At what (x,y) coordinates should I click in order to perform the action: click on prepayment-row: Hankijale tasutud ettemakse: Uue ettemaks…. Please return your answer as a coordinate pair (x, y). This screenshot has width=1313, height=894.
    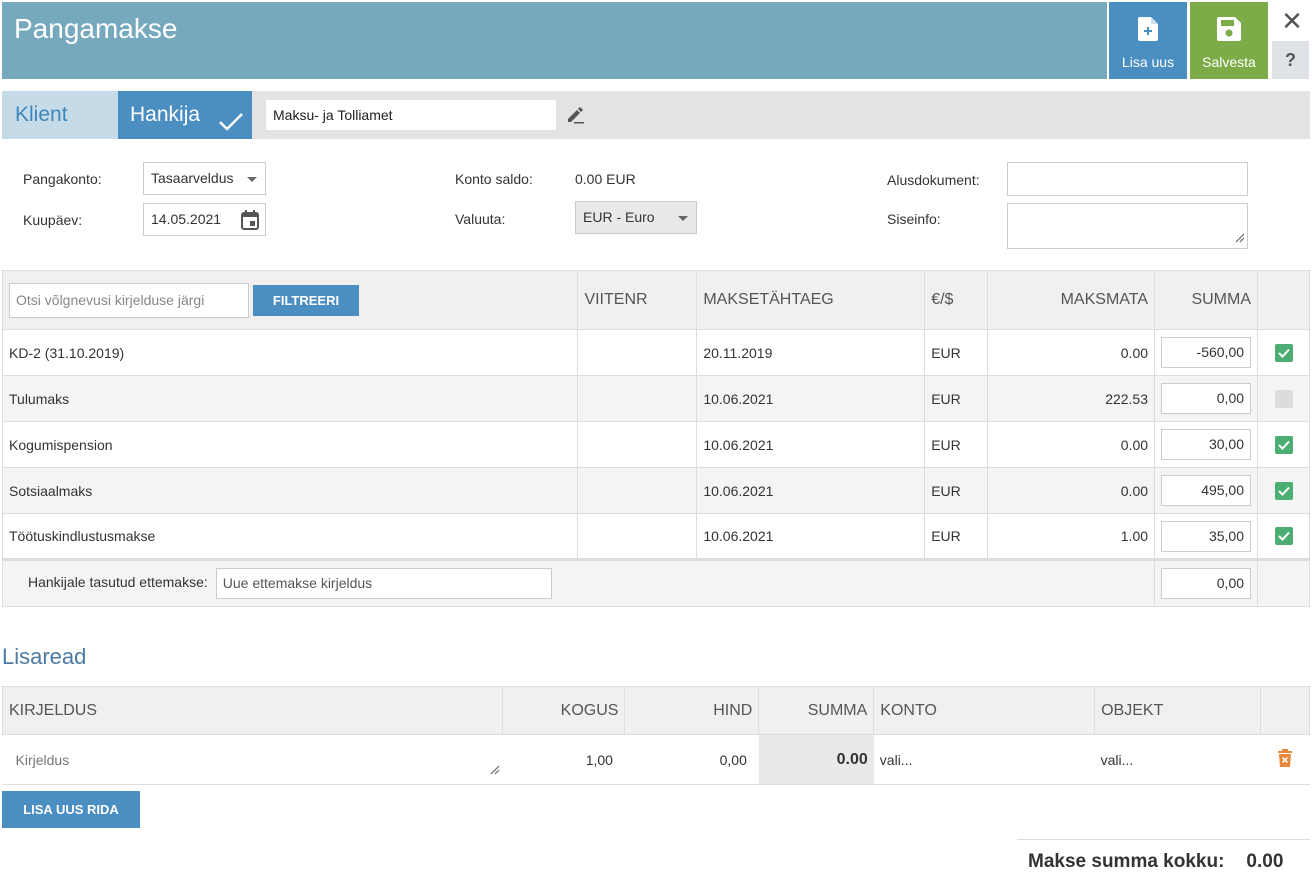
    Looking at the image, I should click on (655, 582).